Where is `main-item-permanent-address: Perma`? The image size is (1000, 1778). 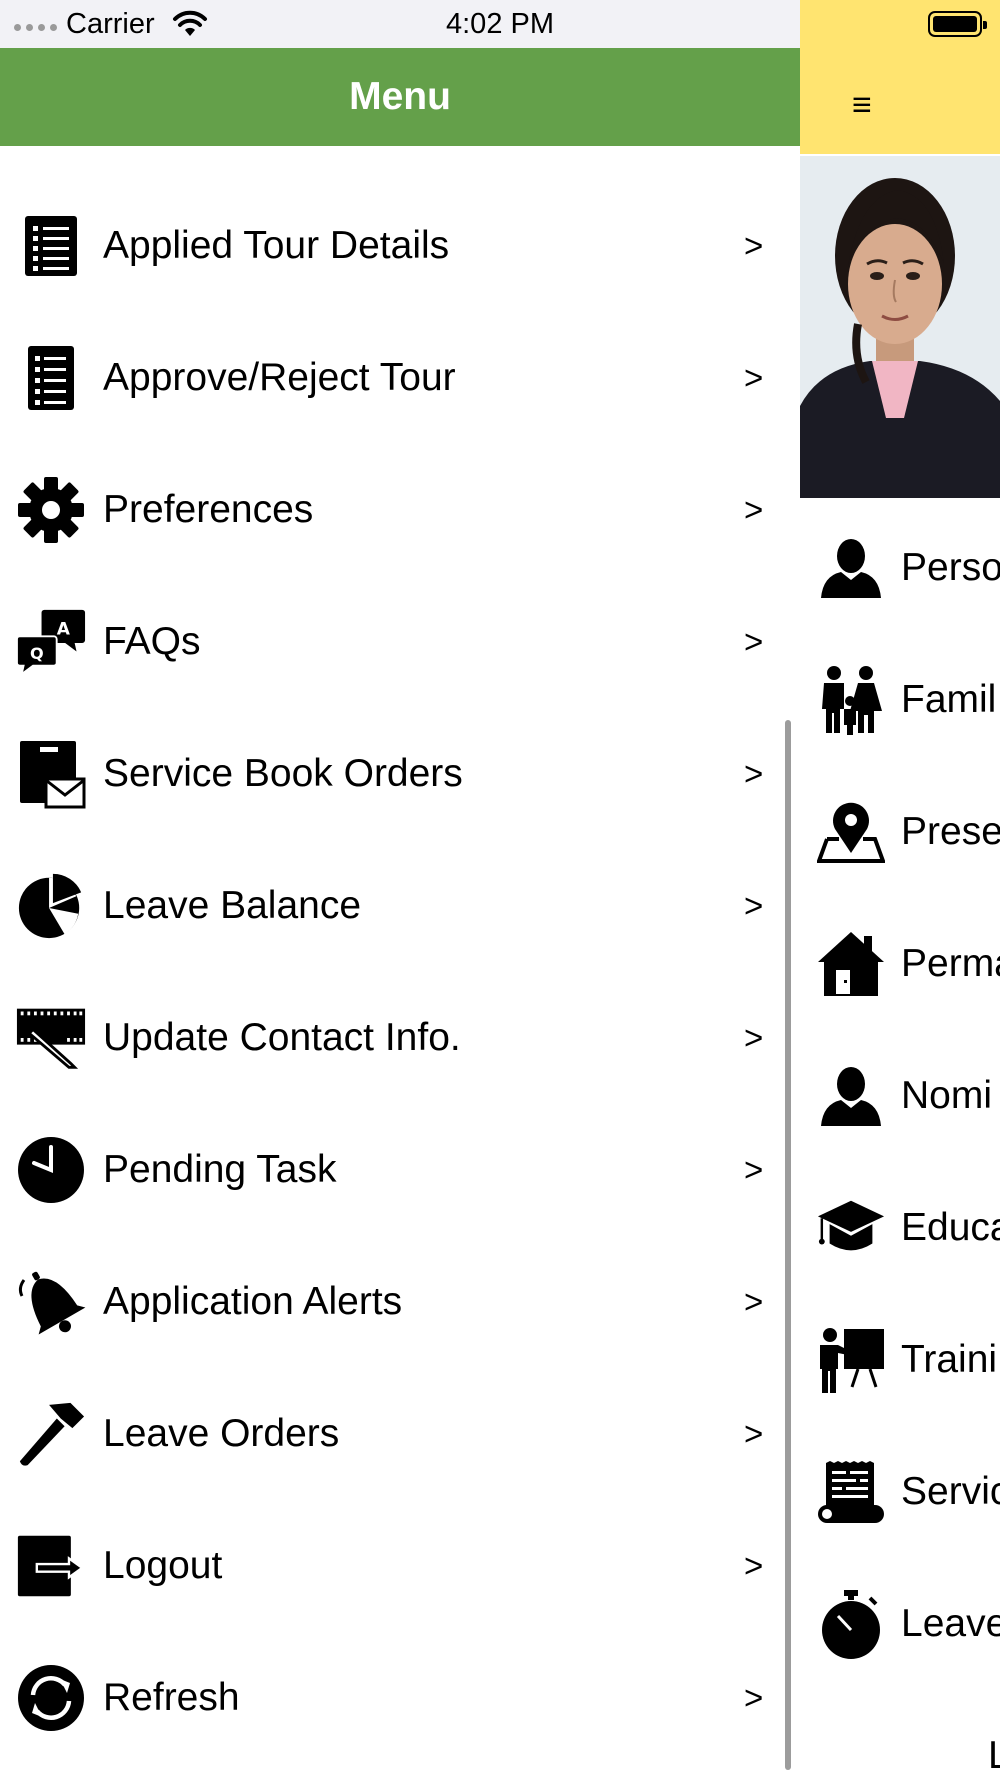
main-item-permanent-address: Perma is located at coordinates (900, 964).